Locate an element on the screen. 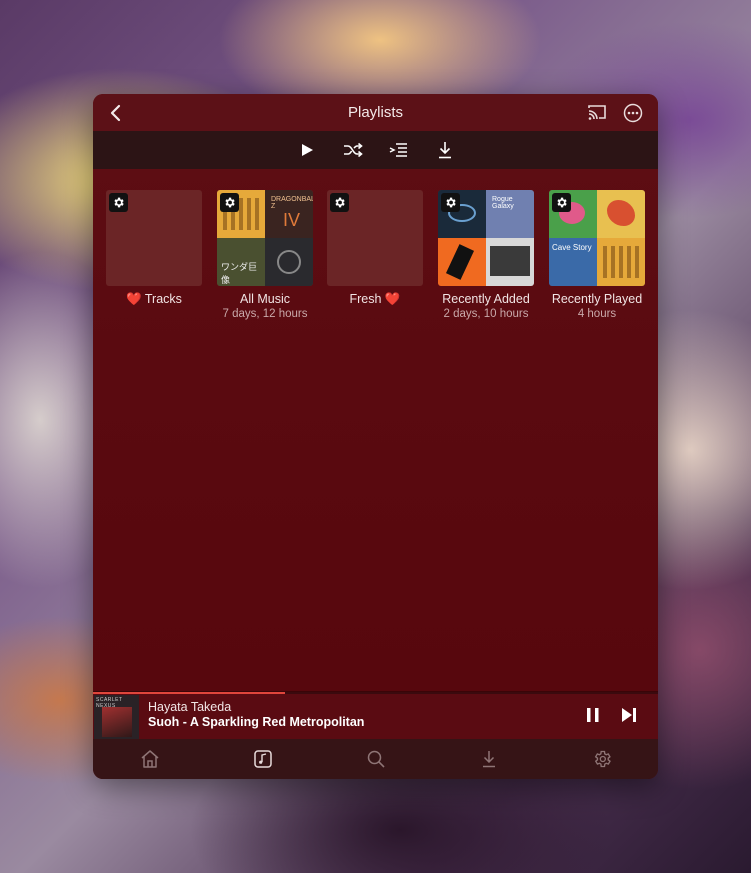  playlist-title: Recently Played is located at coordinates (597, 299).